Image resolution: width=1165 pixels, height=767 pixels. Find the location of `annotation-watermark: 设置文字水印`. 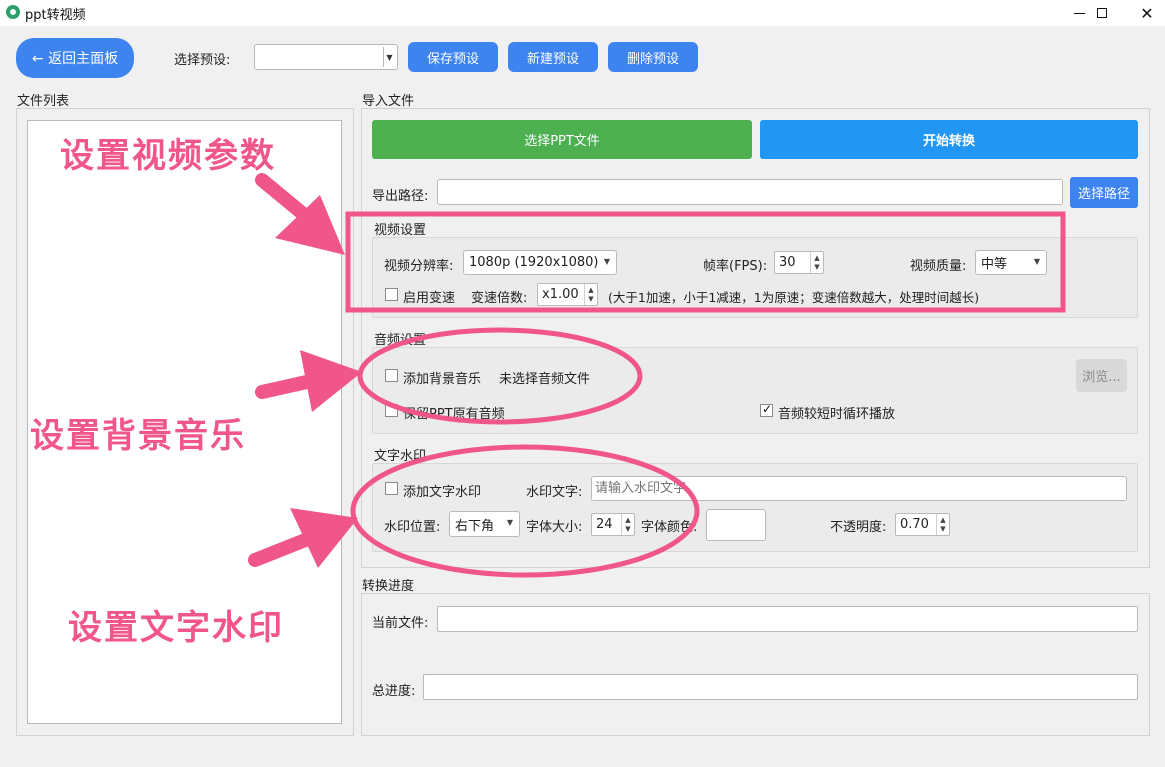

annotation-watermark: 设置文字水印 is located at coordinates (176, 628).